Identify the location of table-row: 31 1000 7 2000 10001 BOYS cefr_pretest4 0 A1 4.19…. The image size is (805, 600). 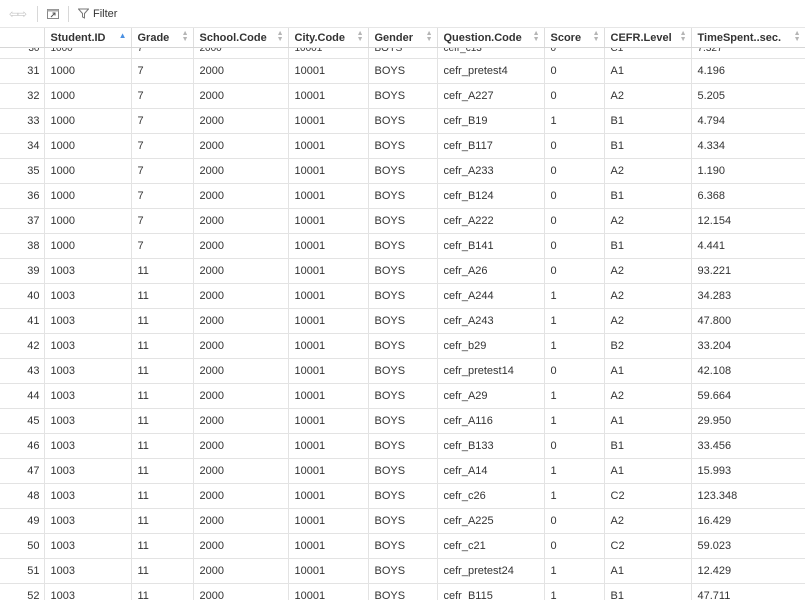
(402, 71).